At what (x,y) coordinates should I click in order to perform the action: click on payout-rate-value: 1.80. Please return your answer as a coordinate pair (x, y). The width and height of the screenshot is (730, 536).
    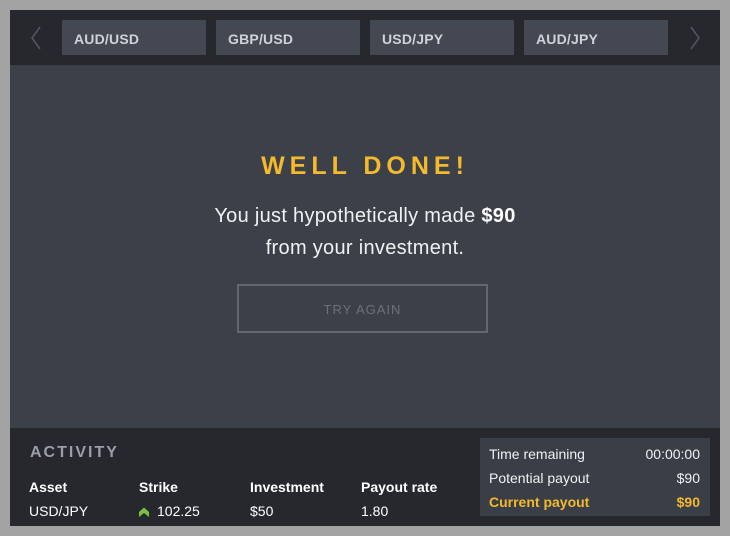
    Looking at the image, I should click on (375, 511).